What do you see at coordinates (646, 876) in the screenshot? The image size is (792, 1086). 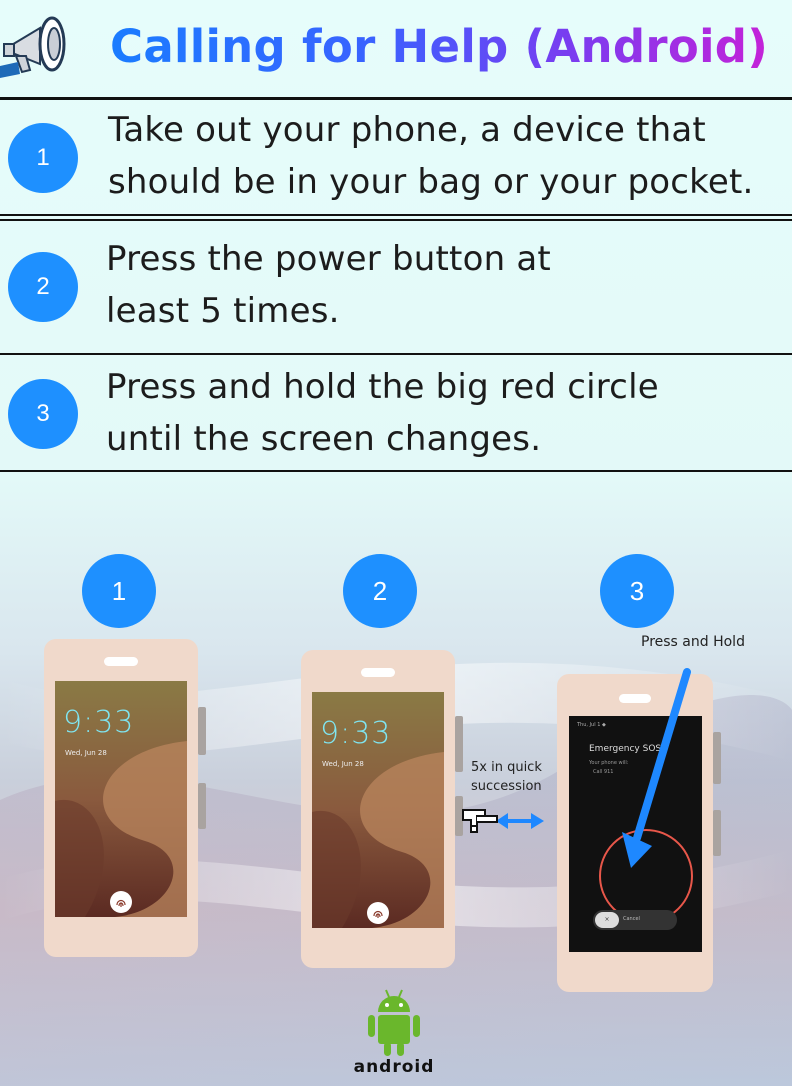 I see `sos-red-circle` at bounding box center [646, 876].